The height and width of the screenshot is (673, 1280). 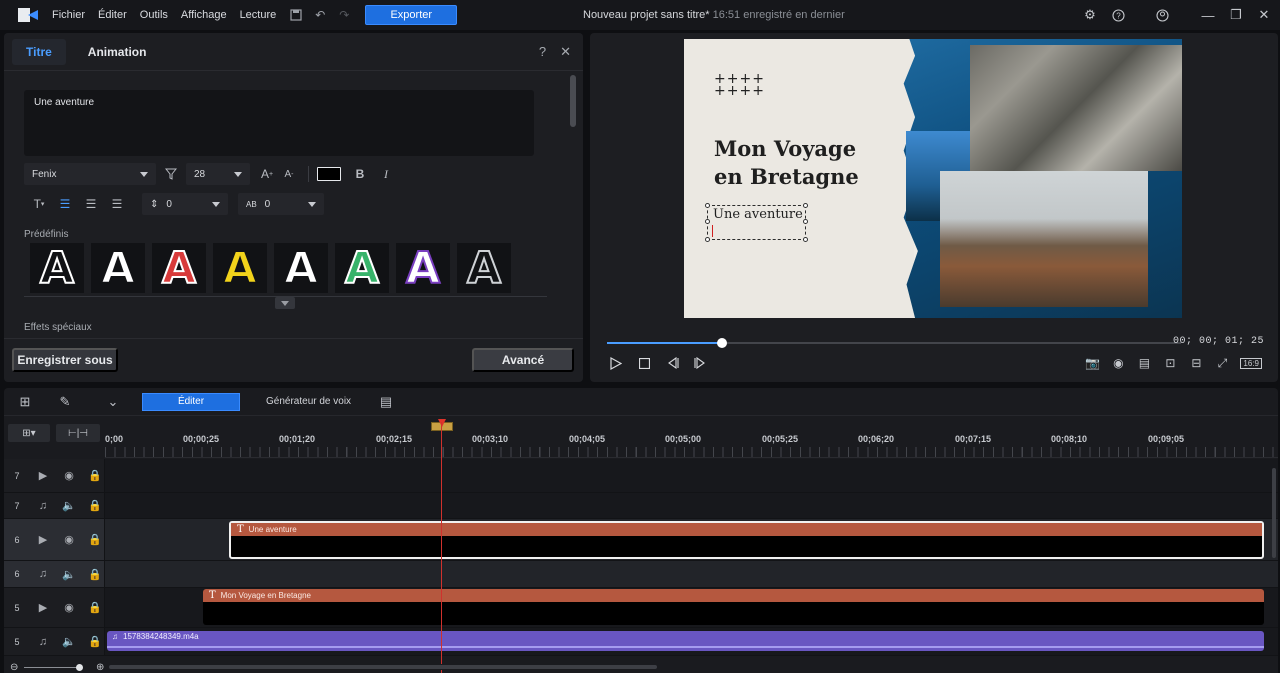 What do you see at coordinates (809, 163) in the screenshot?
I see `canvas-title: Mon Voyage en Bretagne` at bounding box center [809, 163].